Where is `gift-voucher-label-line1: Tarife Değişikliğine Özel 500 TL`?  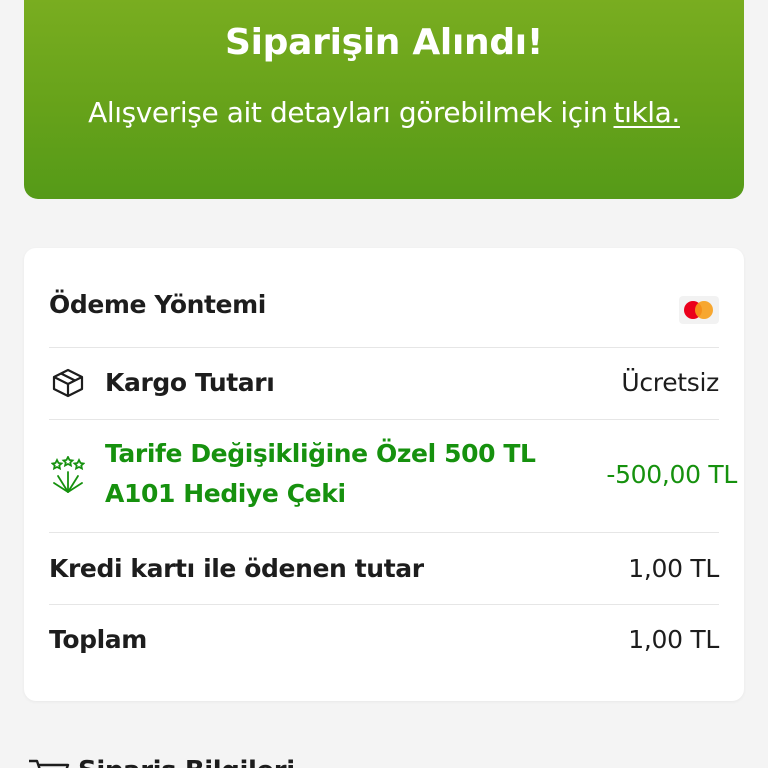
gift-voucher-label-line1: Tarife Değişikliğine Özel 500 TL is located at coordinates (320, 453).